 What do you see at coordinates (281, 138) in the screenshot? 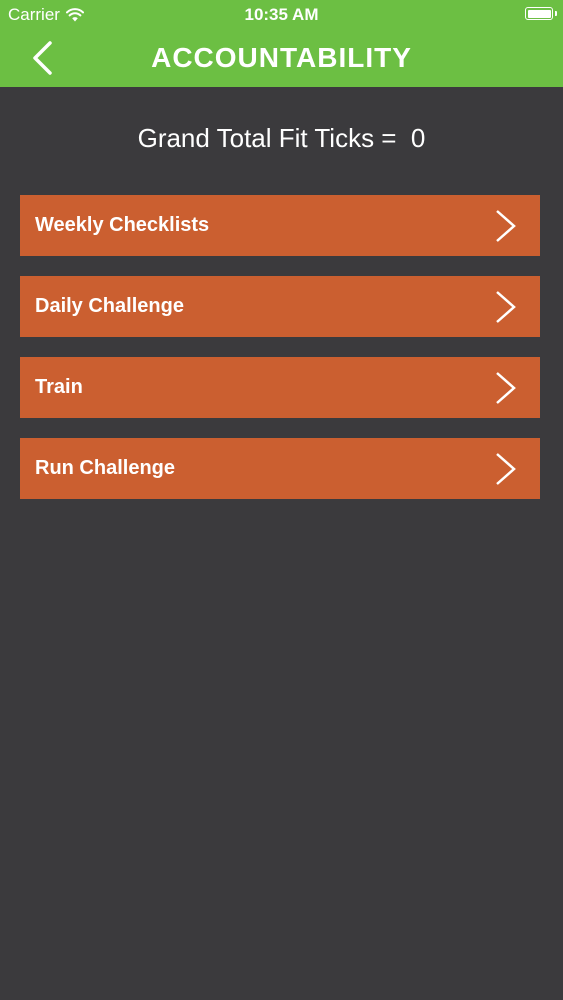
I see `grand-total-label: Grand Total Fit Ticks = 0` at bounding box center [281, 138].